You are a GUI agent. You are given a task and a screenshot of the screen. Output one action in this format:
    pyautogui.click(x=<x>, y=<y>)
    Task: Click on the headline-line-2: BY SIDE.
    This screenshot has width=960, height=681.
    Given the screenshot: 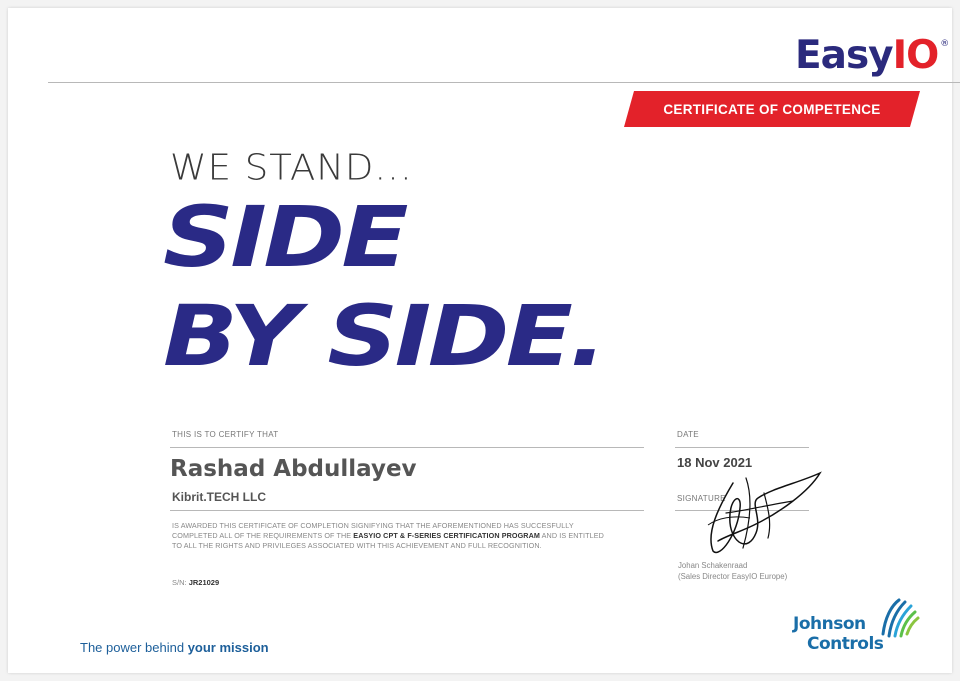 What is the action you would take?
    pyautogui.click(x=385, y=336)
    